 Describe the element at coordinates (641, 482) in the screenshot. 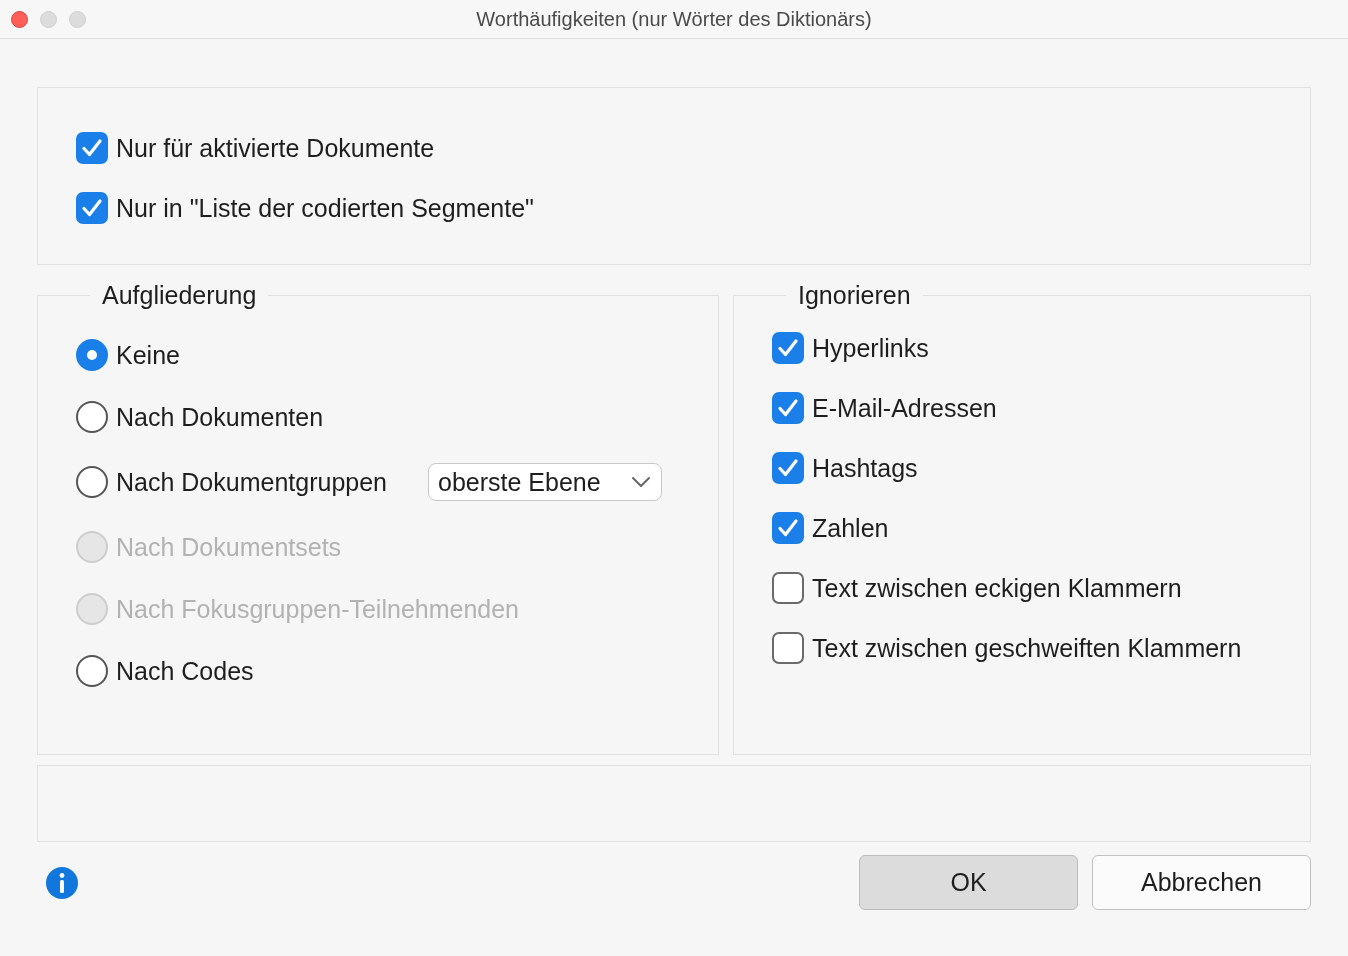

I see `chevron-down-icon` at that location.